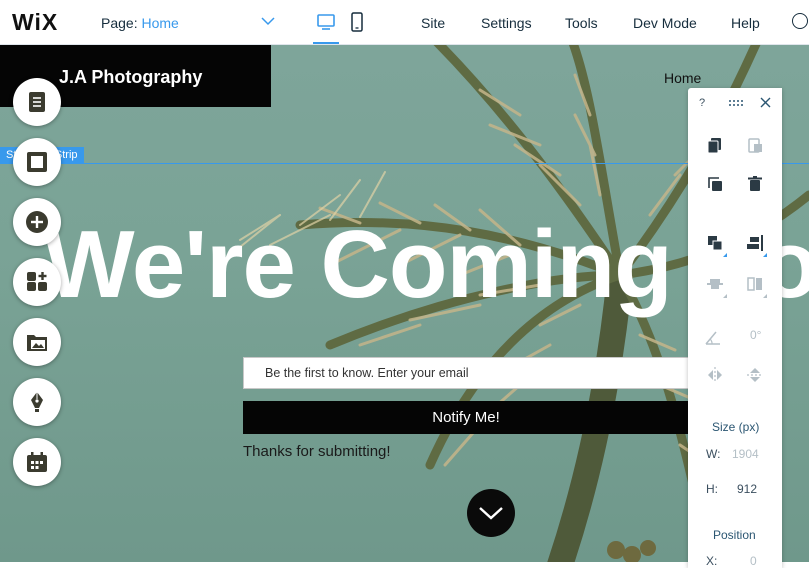  What do you see at coordinates (317, 451) in the screenshot?
I see `success-message: Thanks for submitting!` at bounding box center [317, 451].